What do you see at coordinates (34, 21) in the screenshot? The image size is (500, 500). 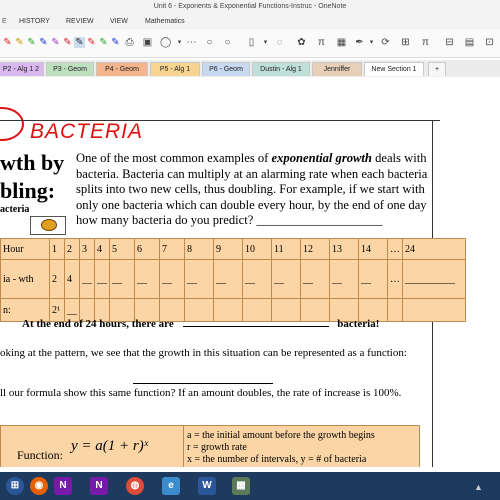 I see `menu-history: HISTORY` at bounding box center [34, 21].